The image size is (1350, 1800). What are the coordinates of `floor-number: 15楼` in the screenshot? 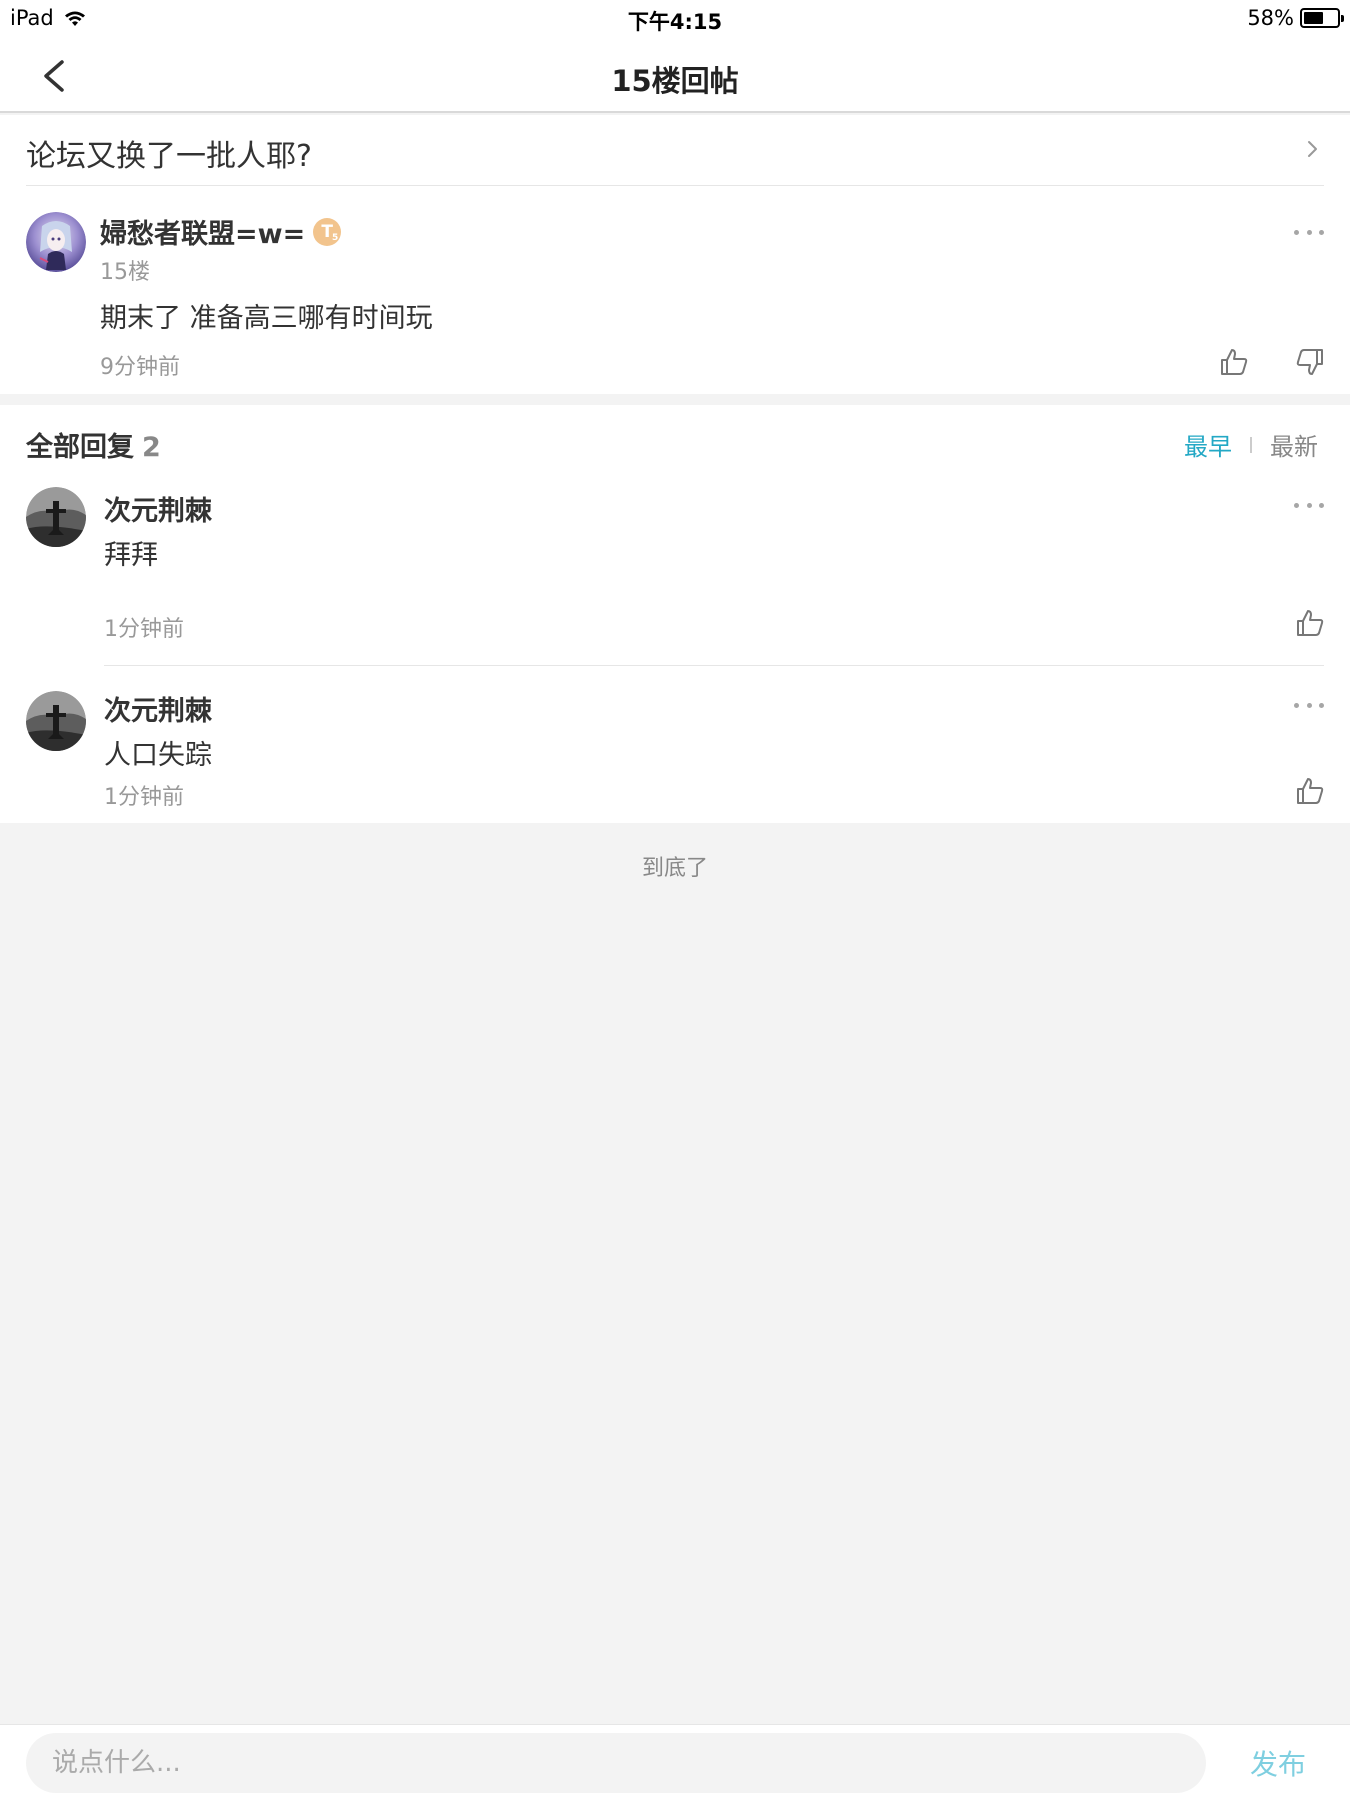 It's located at (125, 272).